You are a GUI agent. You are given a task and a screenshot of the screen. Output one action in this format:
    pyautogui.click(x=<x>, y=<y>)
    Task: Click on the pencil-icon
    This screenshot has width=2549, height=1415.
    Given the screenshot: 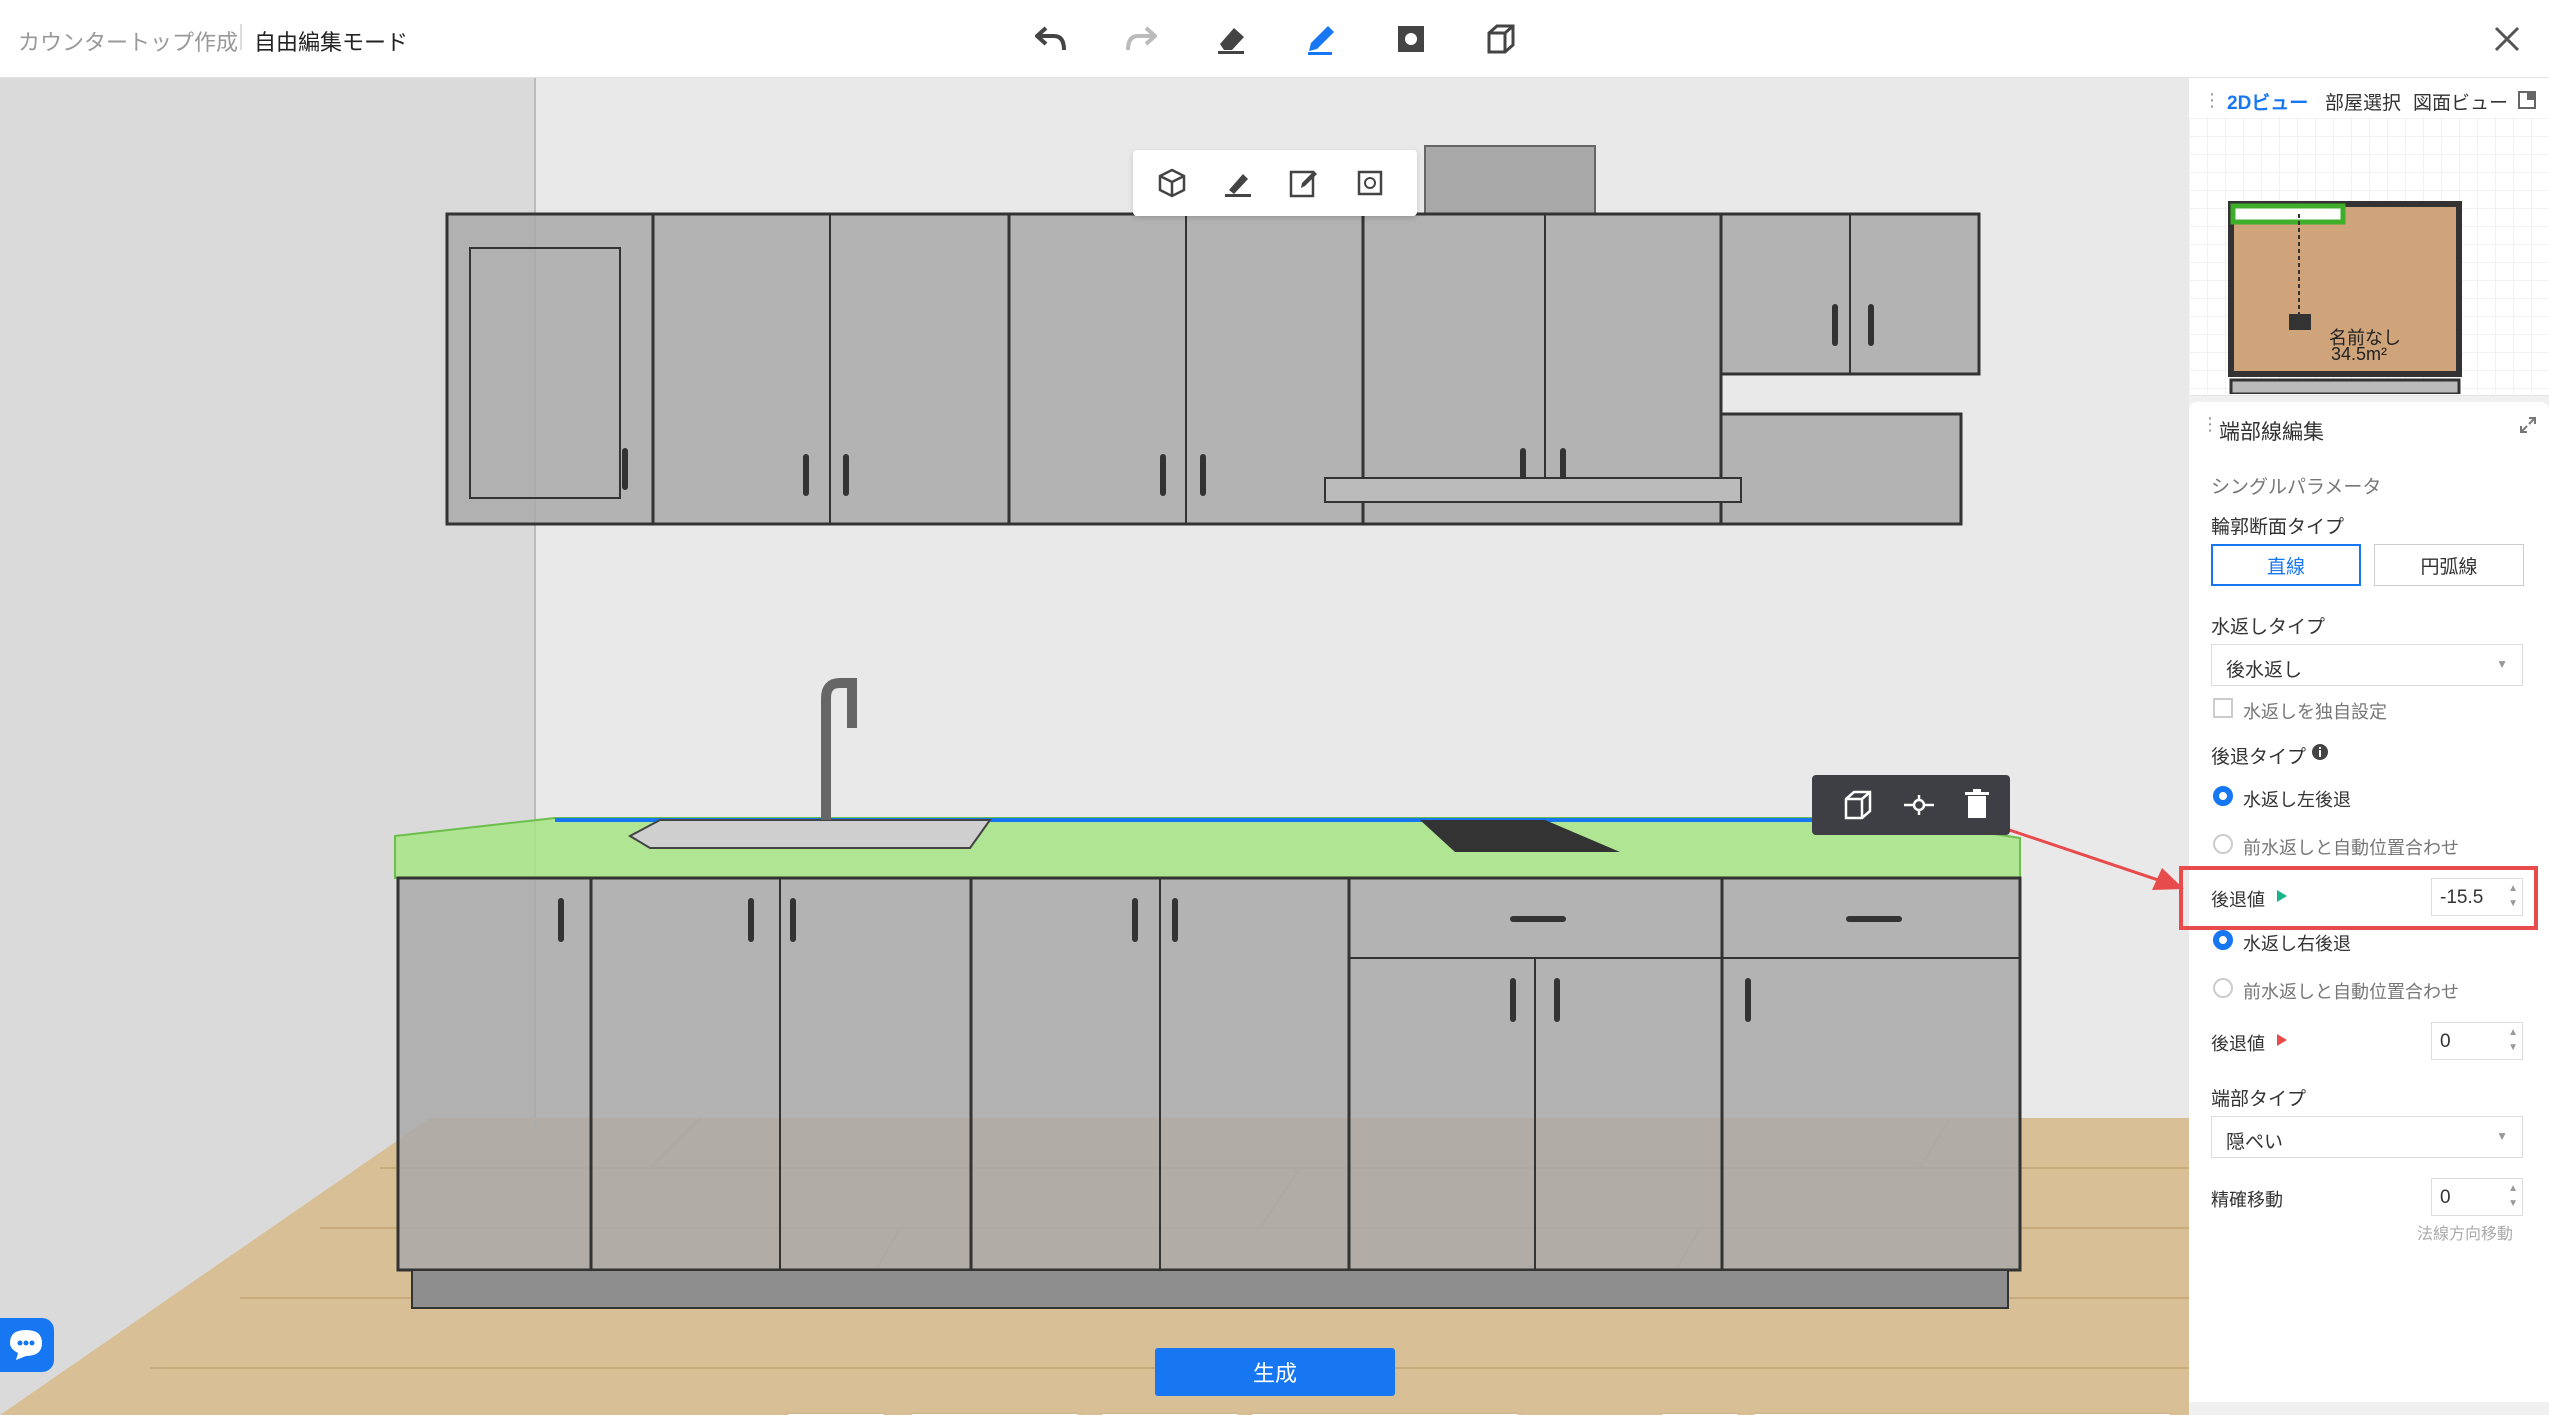 What is the action you would take?
    pyautogui.click(x=1321, y=39)
    